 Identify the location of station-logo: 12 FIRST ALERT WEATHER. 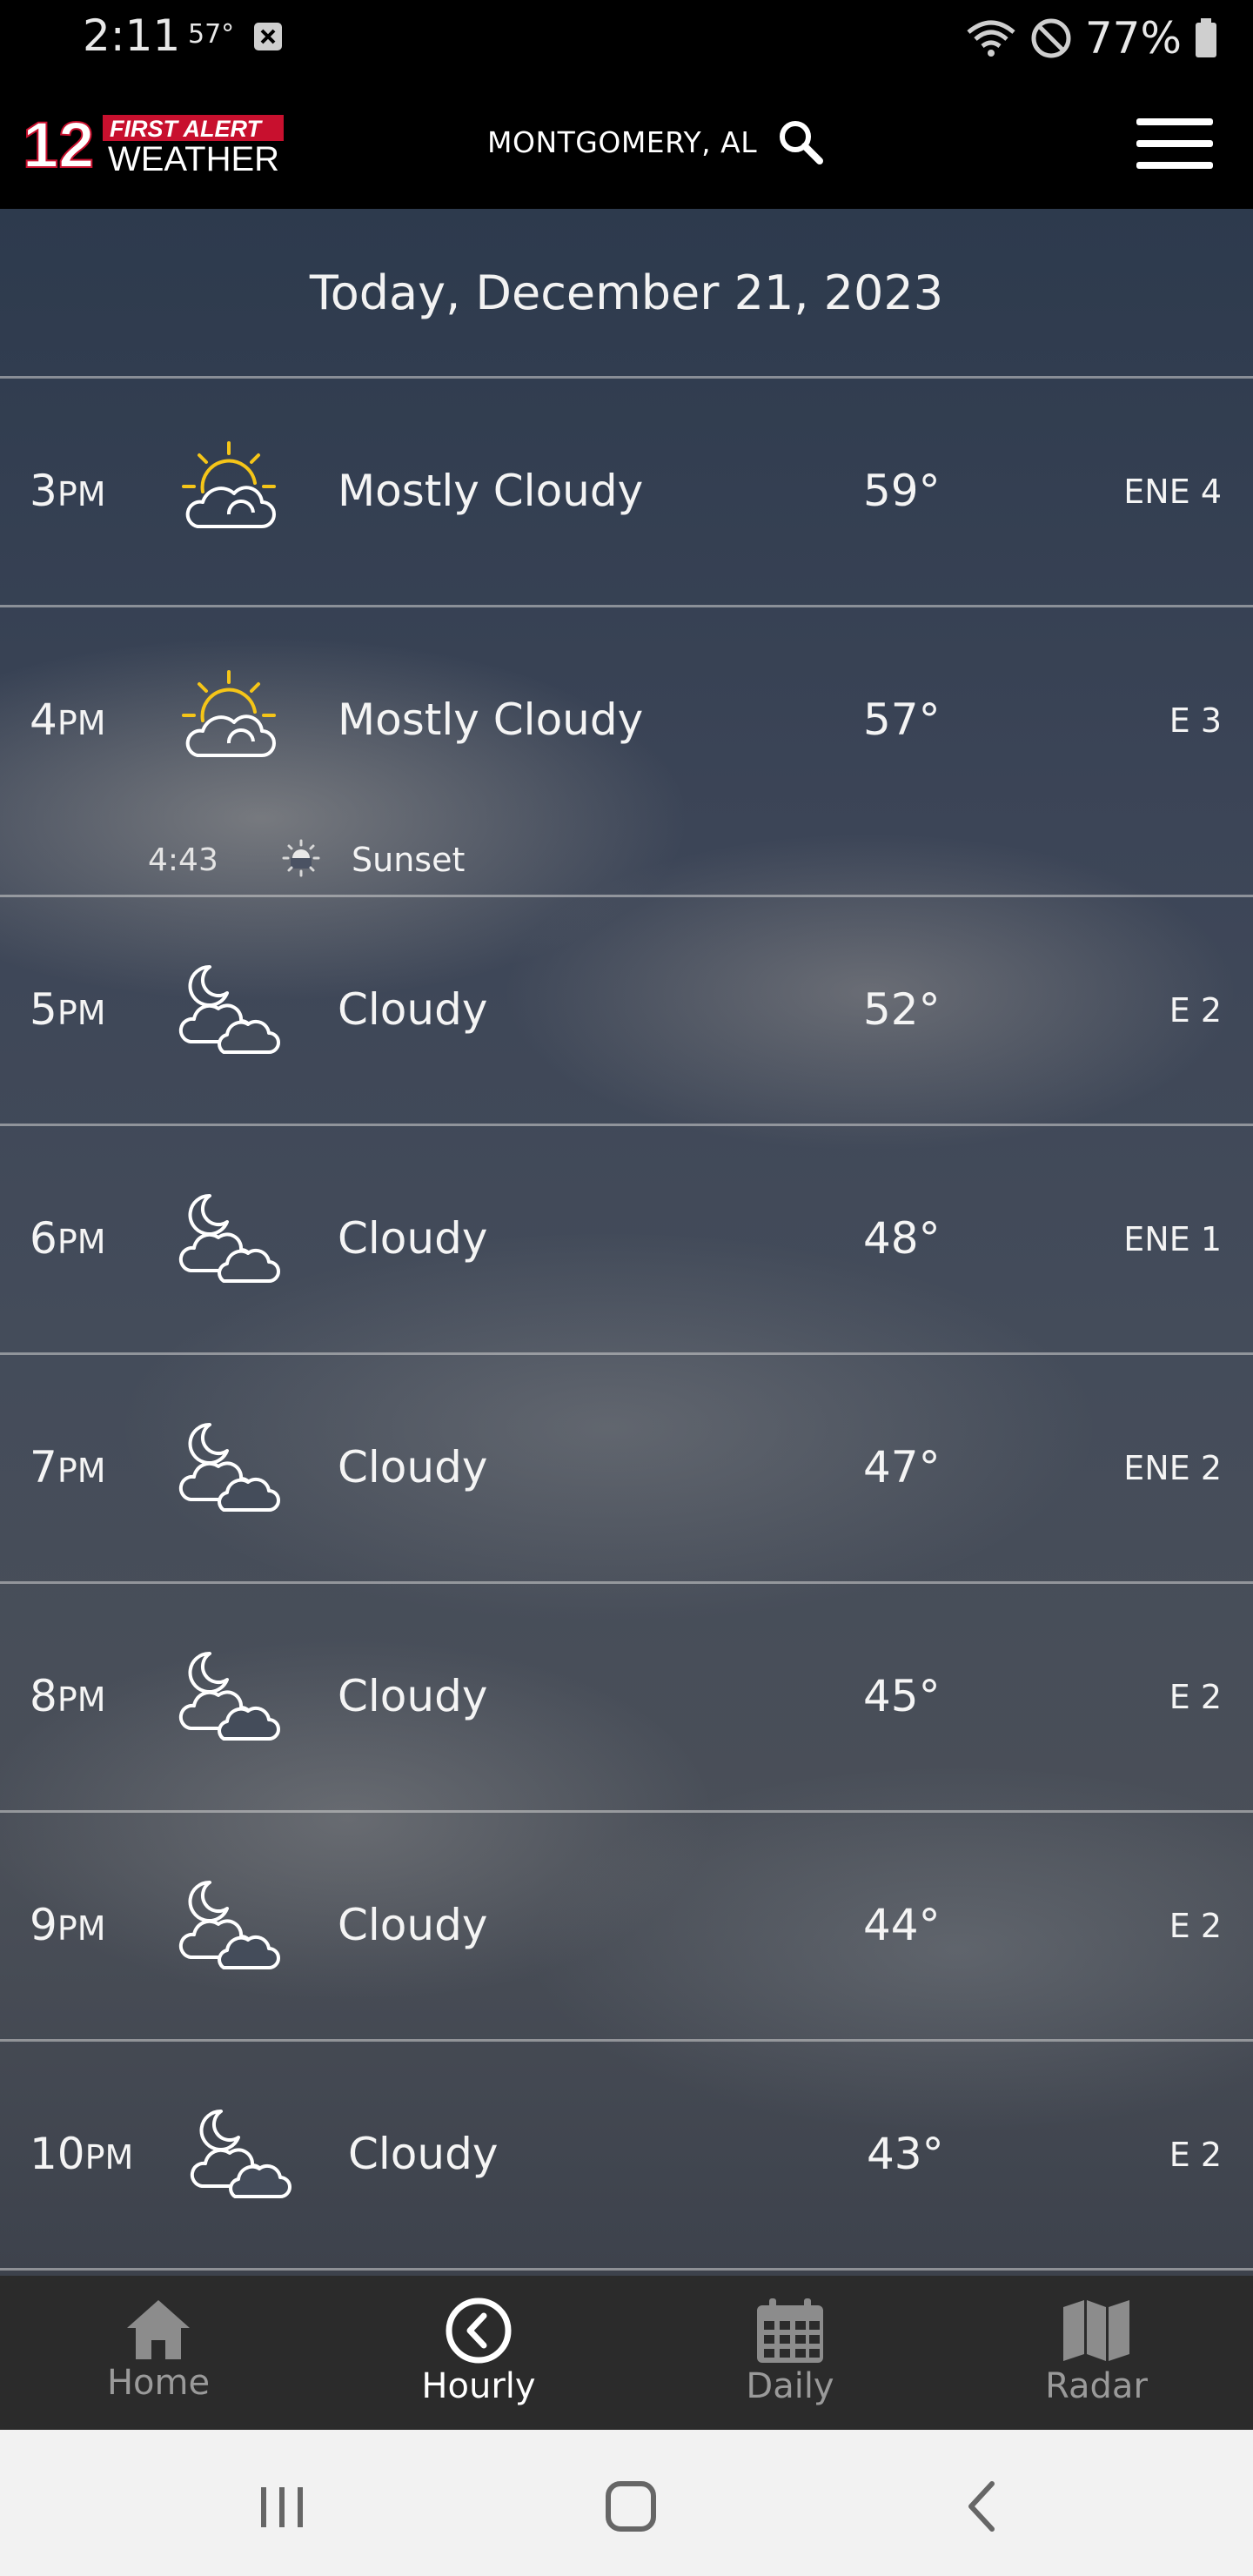
(153, 143).